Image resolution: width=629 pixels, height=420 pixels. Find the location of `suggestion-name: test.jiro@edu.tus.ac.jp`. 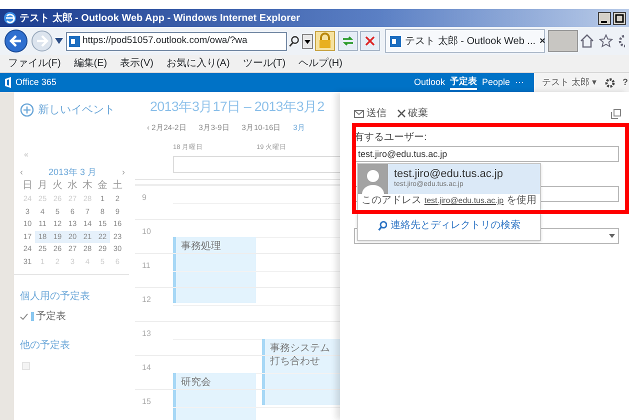

suggestion-name: test.jiro@edu.tus.ac.jp is located at coordinates (448, 174).